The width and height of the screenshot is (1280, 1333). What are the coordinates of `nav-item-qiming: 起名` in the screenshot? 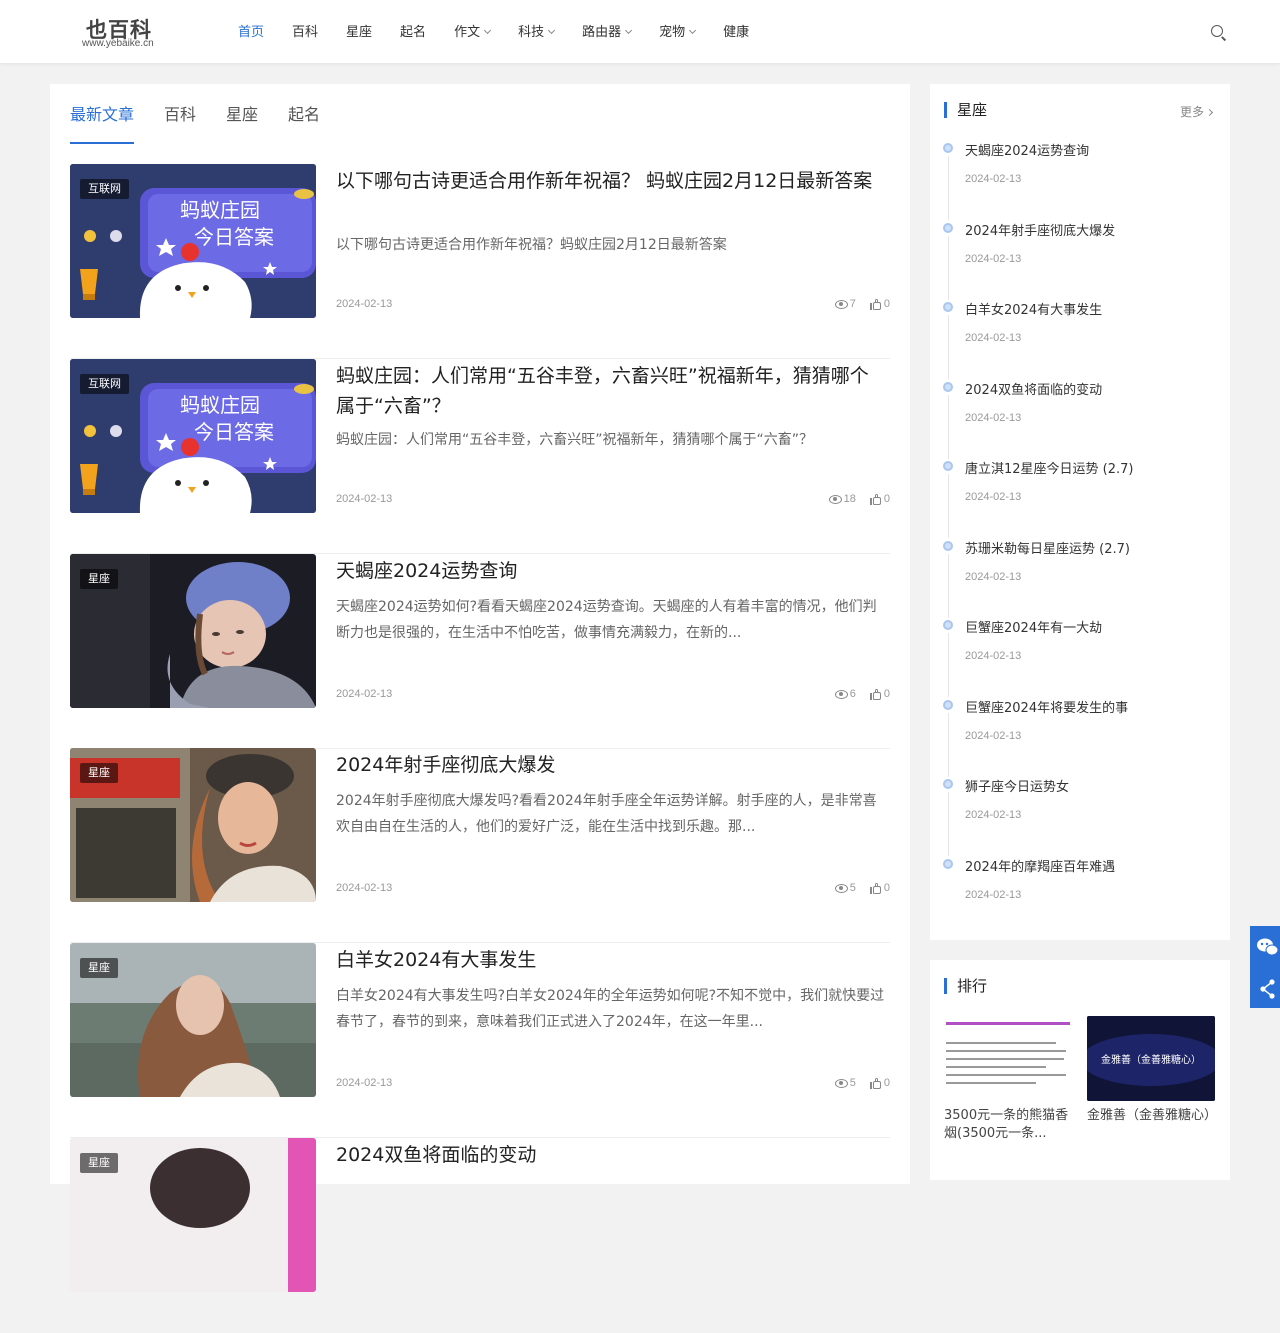 It's located at (413, 32).